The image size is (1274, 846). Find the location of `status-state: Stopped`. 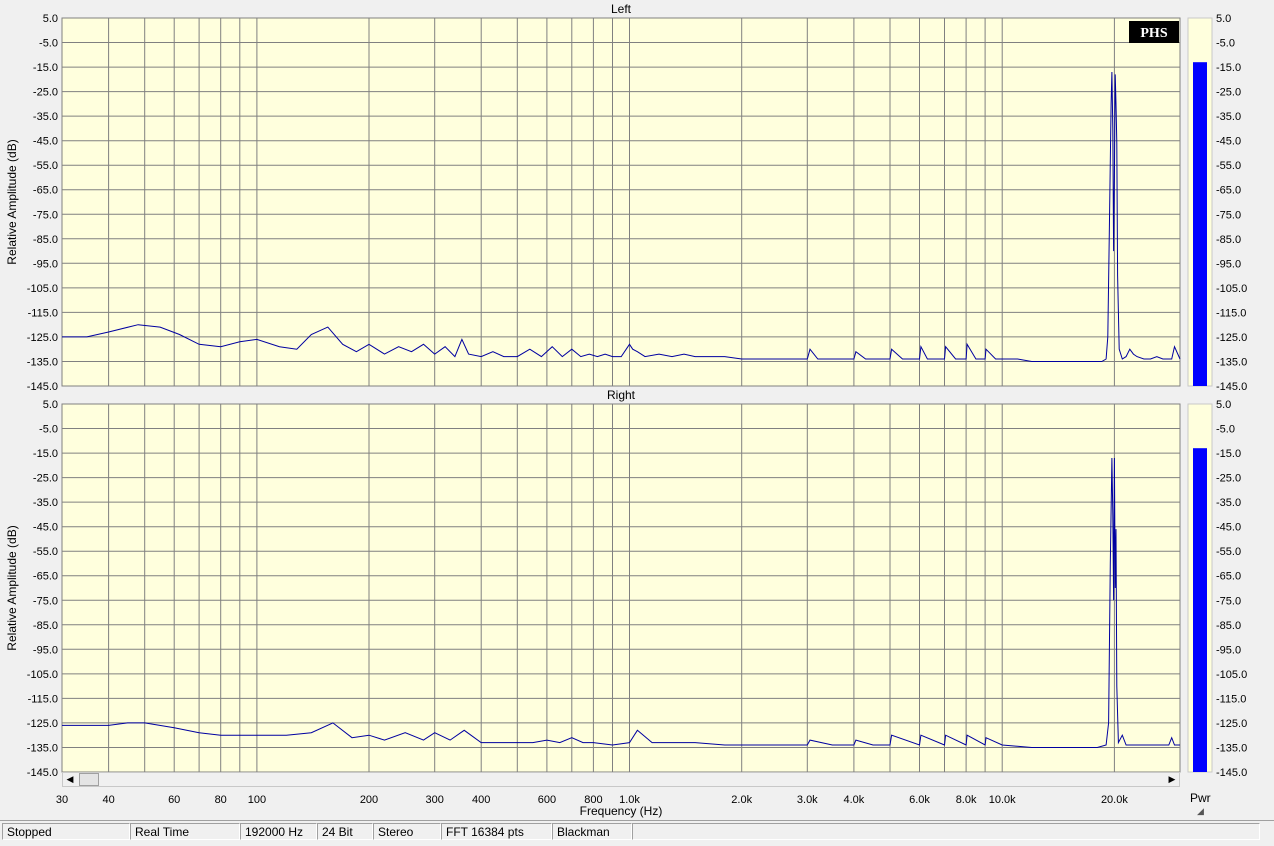

status-state: Stopped is located at coordinates (66, 831).